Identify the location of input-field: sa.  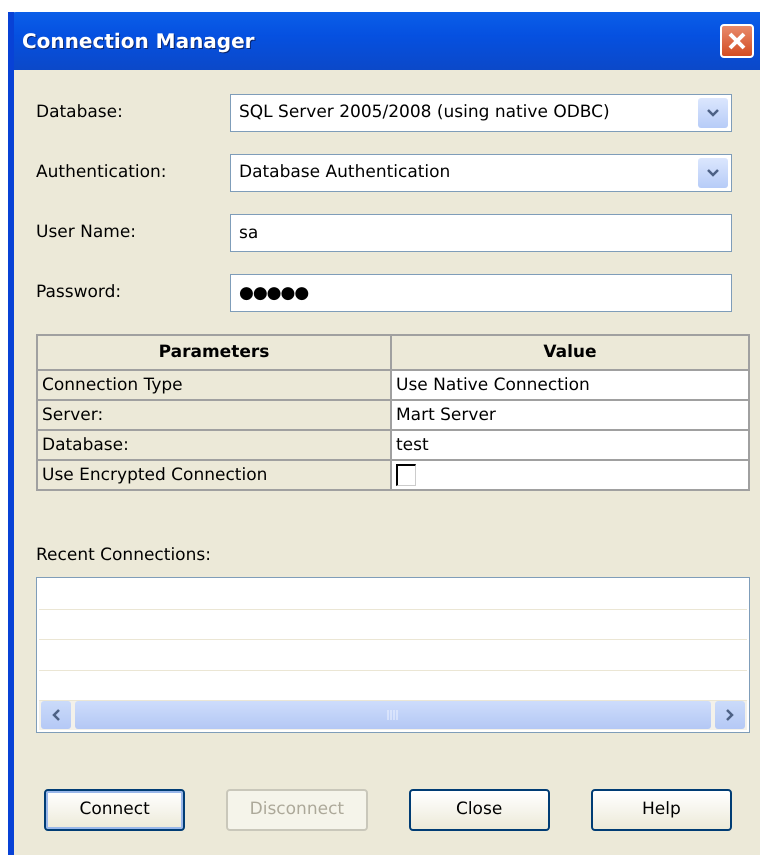
(481, 233).